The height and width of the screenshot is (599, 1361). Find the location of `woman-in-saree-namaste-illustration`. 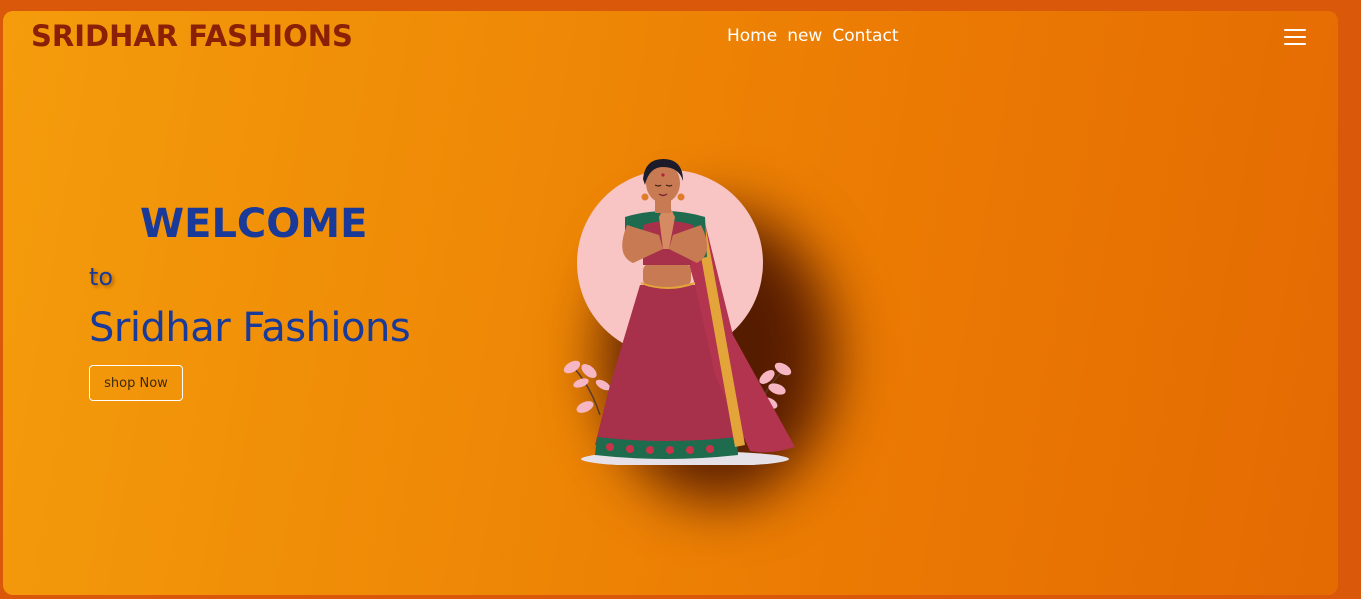

woman-in-saree-namaste-illustration is located at coordinates (679, 312).